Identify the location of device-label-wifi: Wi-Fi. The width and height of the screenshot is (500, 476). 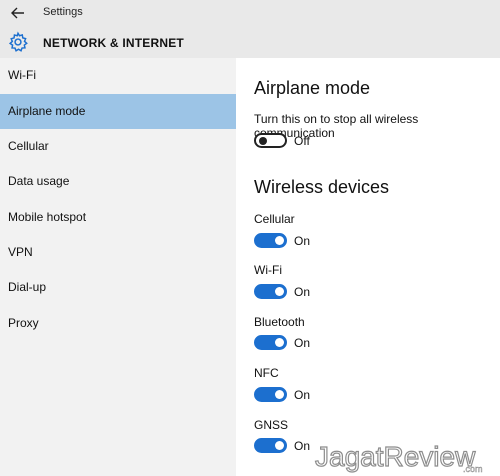
(268, 270).